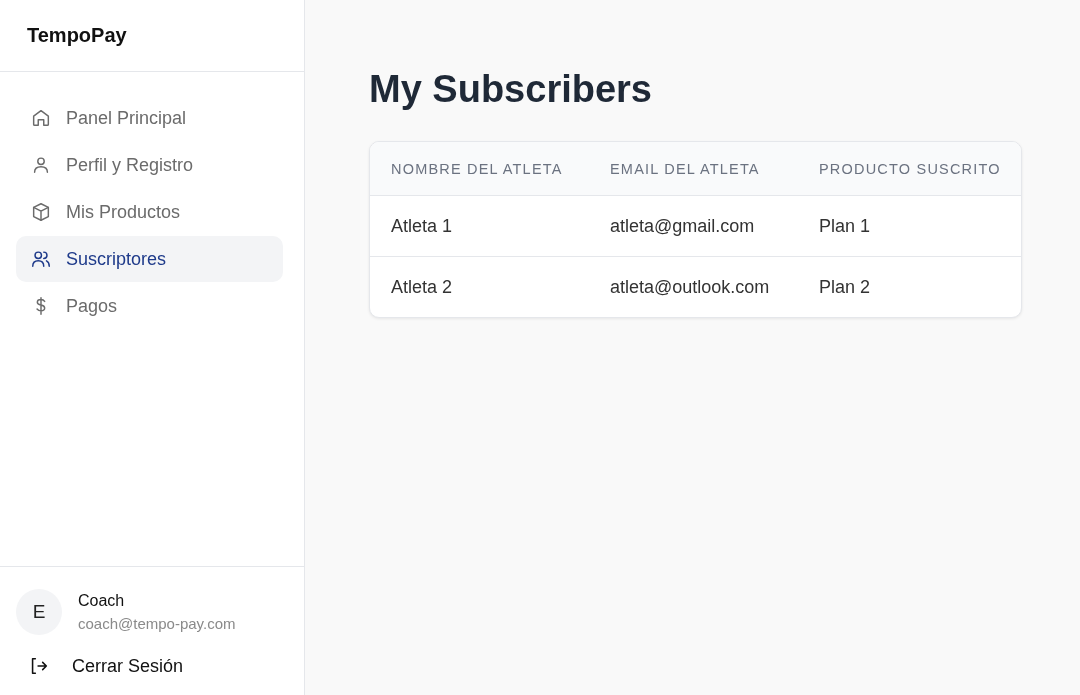 Image resolution: width=1080 pixels, height=695 pixels. I want to click on column-header: NOMBRE DEL ATLETA, so click(477, 168).